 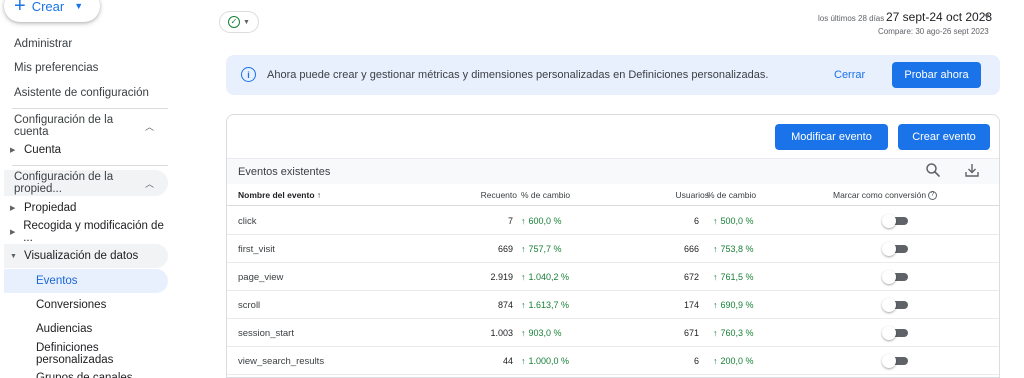 What do you see at coordinates (933, 31) in the screenshot?
I see `date-compare-text: Compare: 30 ago-26 sept 2023` at bounding box center [933, 31].